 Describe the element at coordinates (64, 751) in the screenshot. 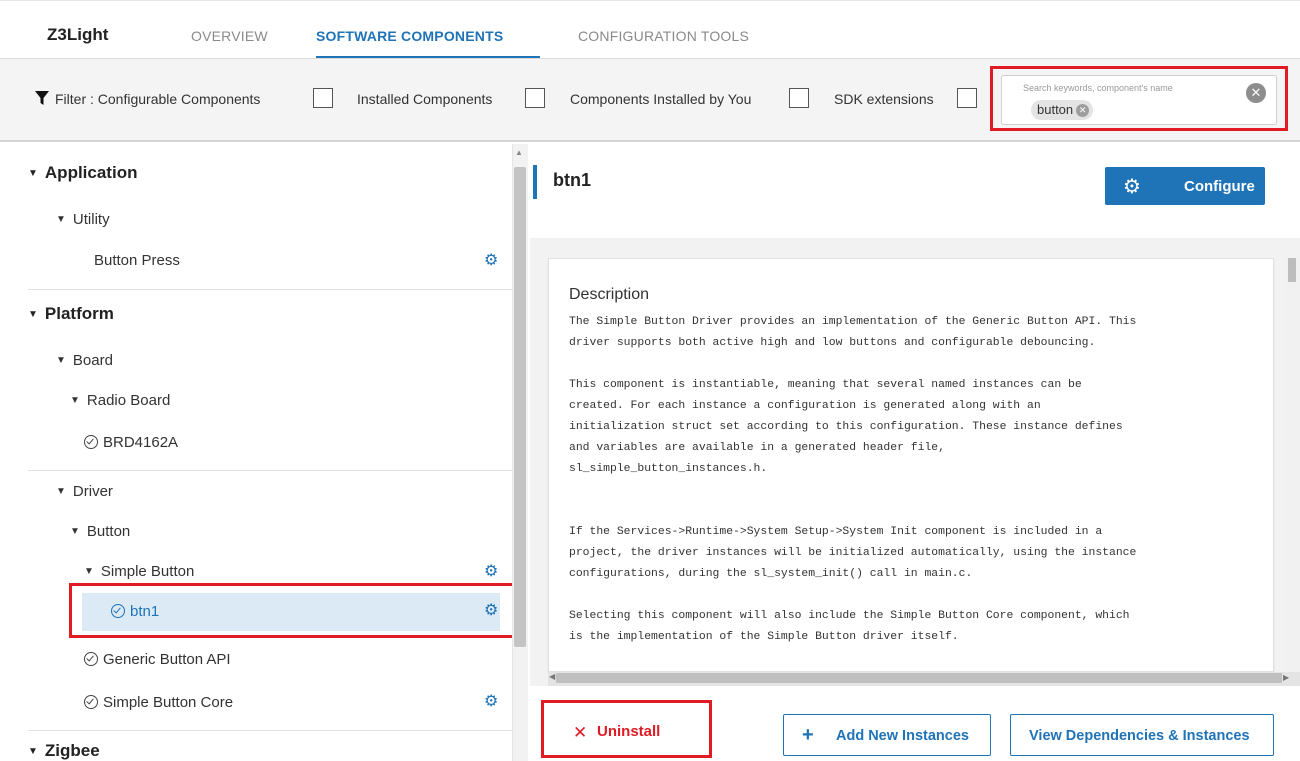

I see `tree-section-zigbee: ▼ Zigbee` at that location.